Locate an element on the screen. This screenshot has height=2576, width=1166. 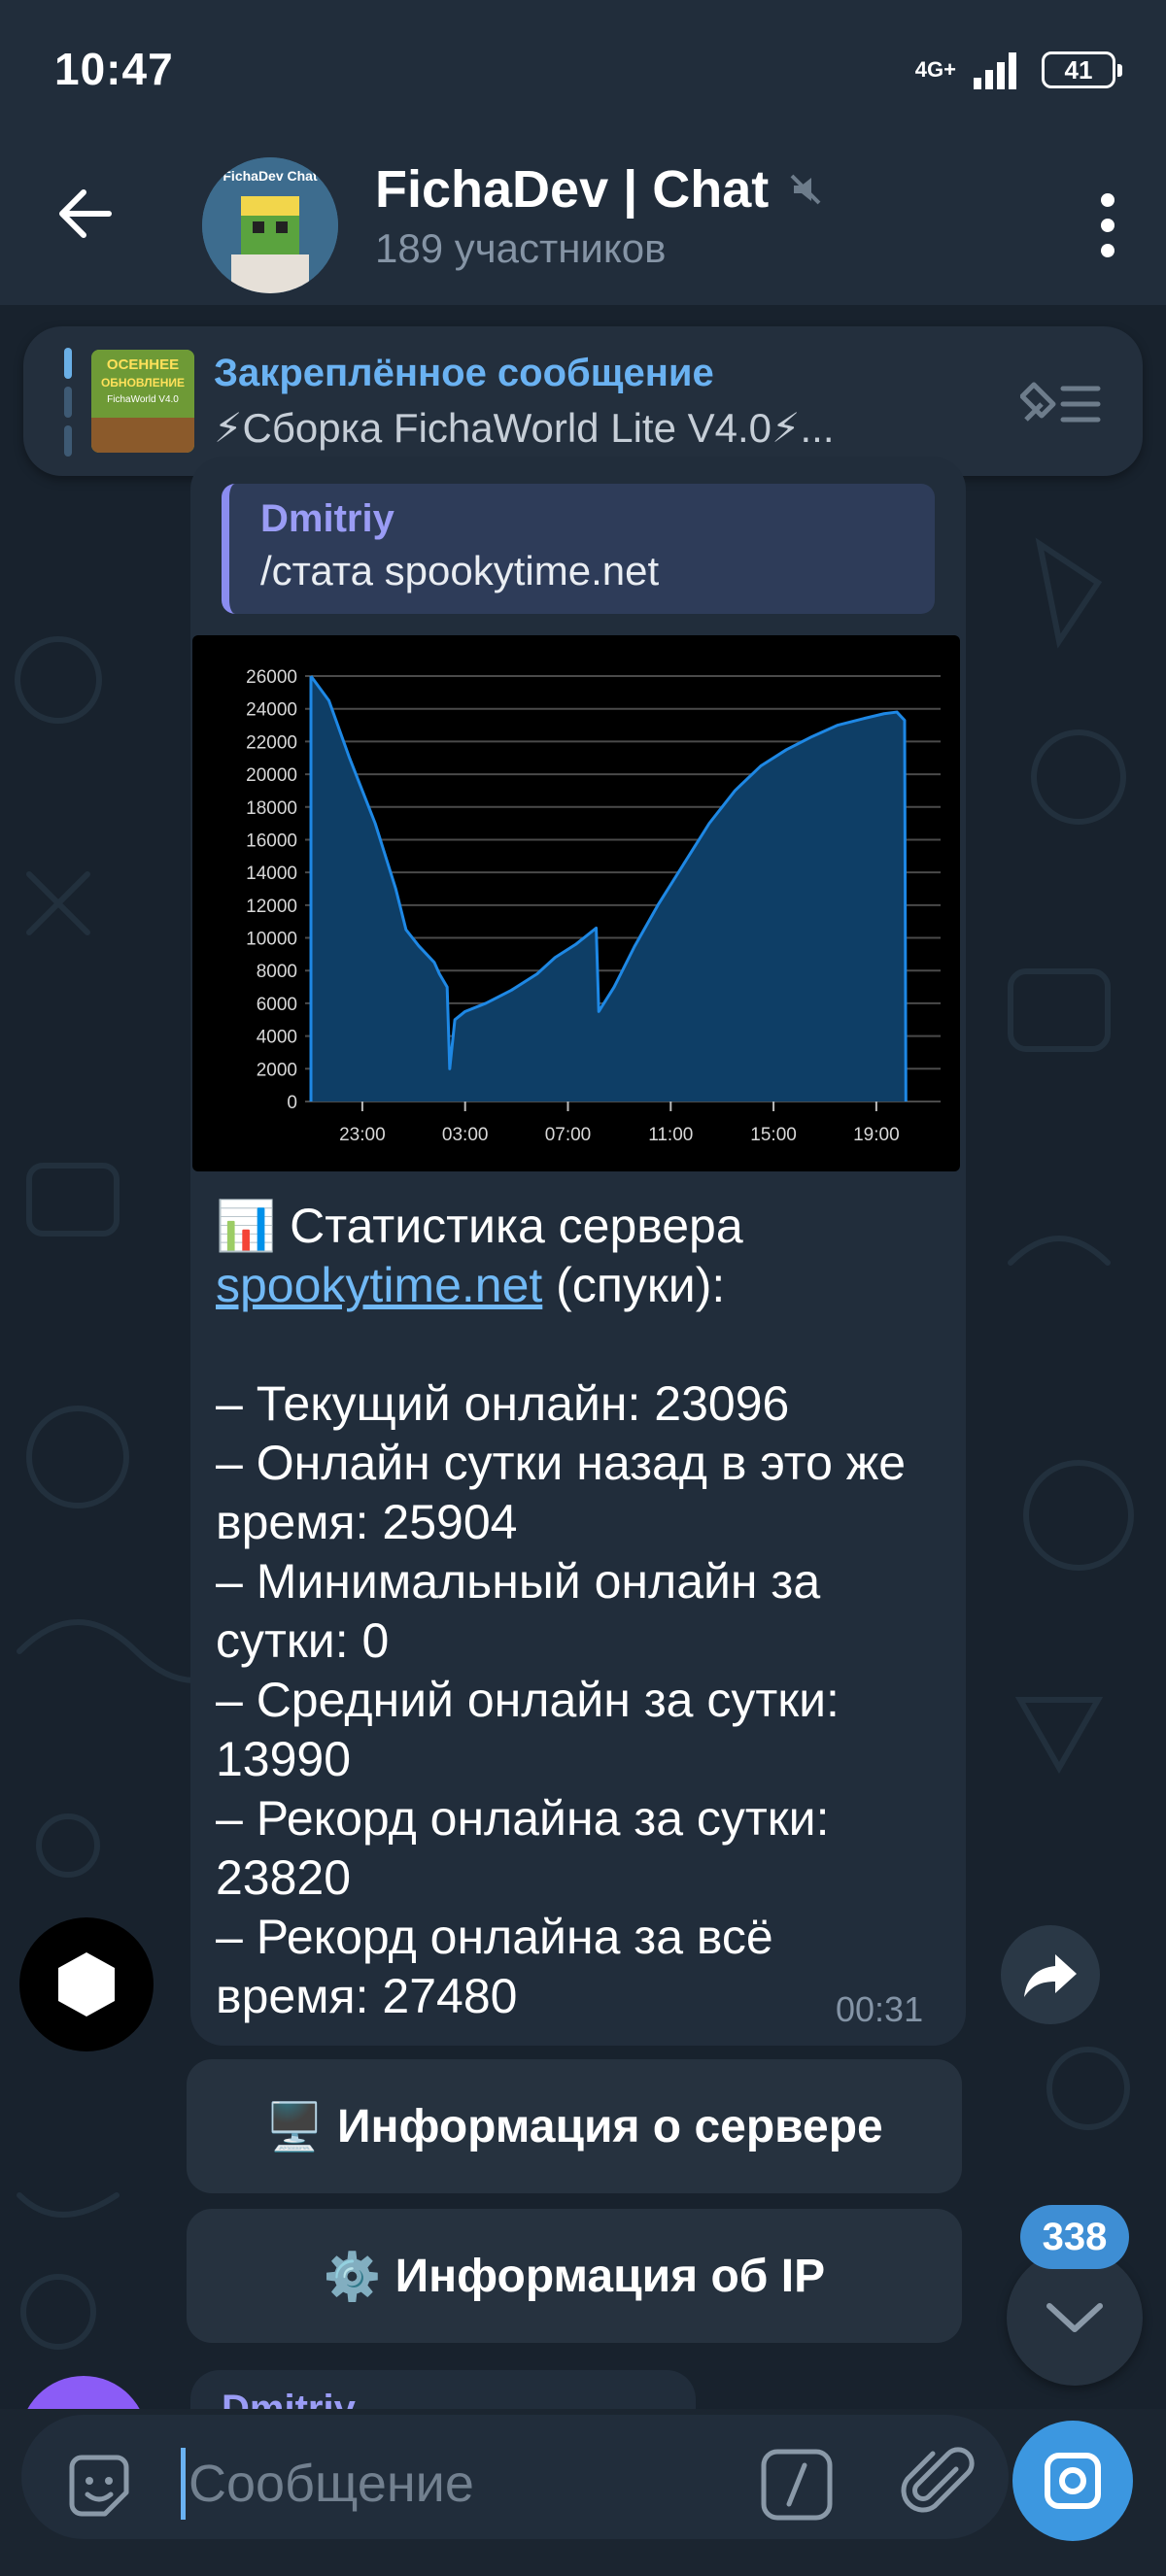
group-avatar: FichaDev Chat is located at coordinates (270, 225).